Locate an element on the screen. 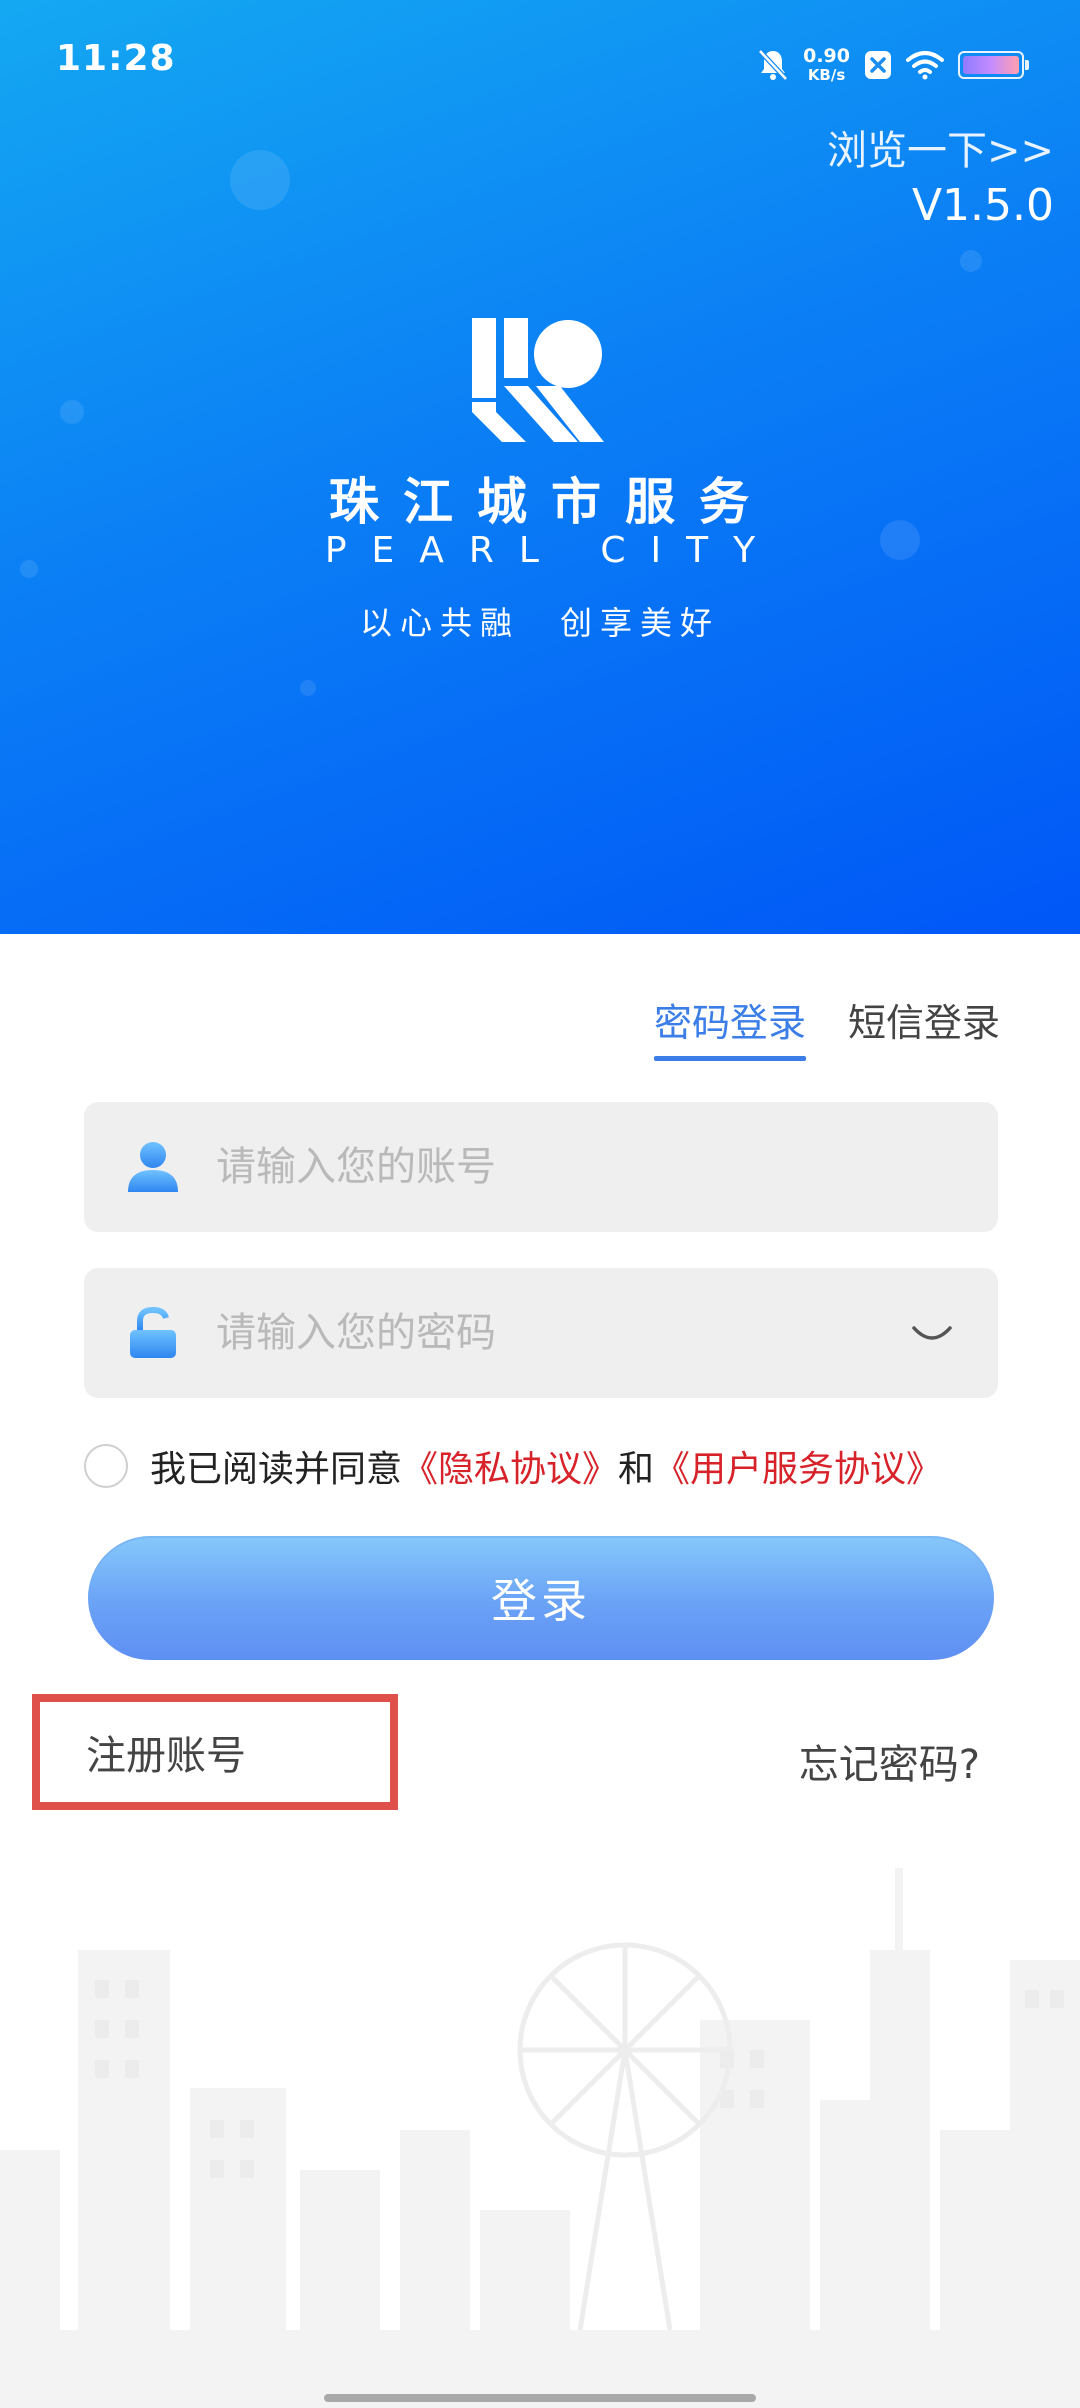  version-label: V1.5.0 is located at coordinates (982, 205).